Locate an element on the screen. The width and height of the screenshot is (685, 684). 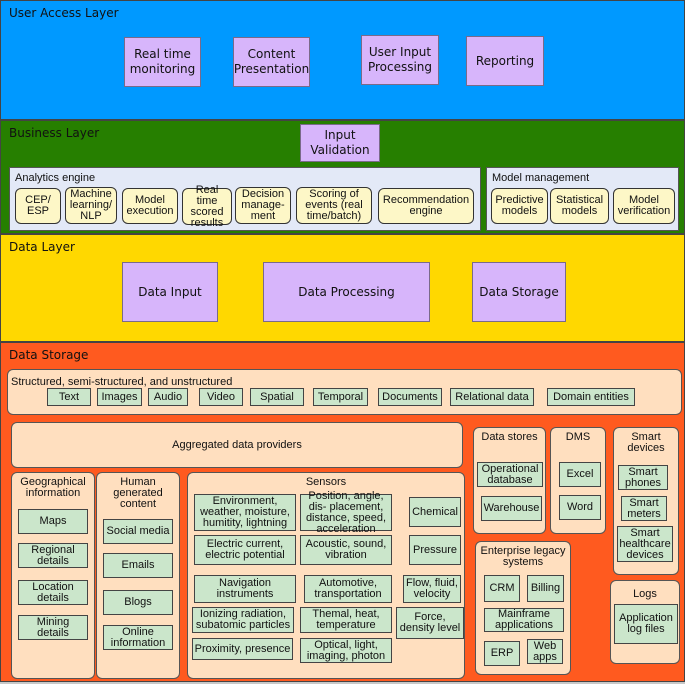
reporting-box: Reporting is located at coordinates (505, 61).